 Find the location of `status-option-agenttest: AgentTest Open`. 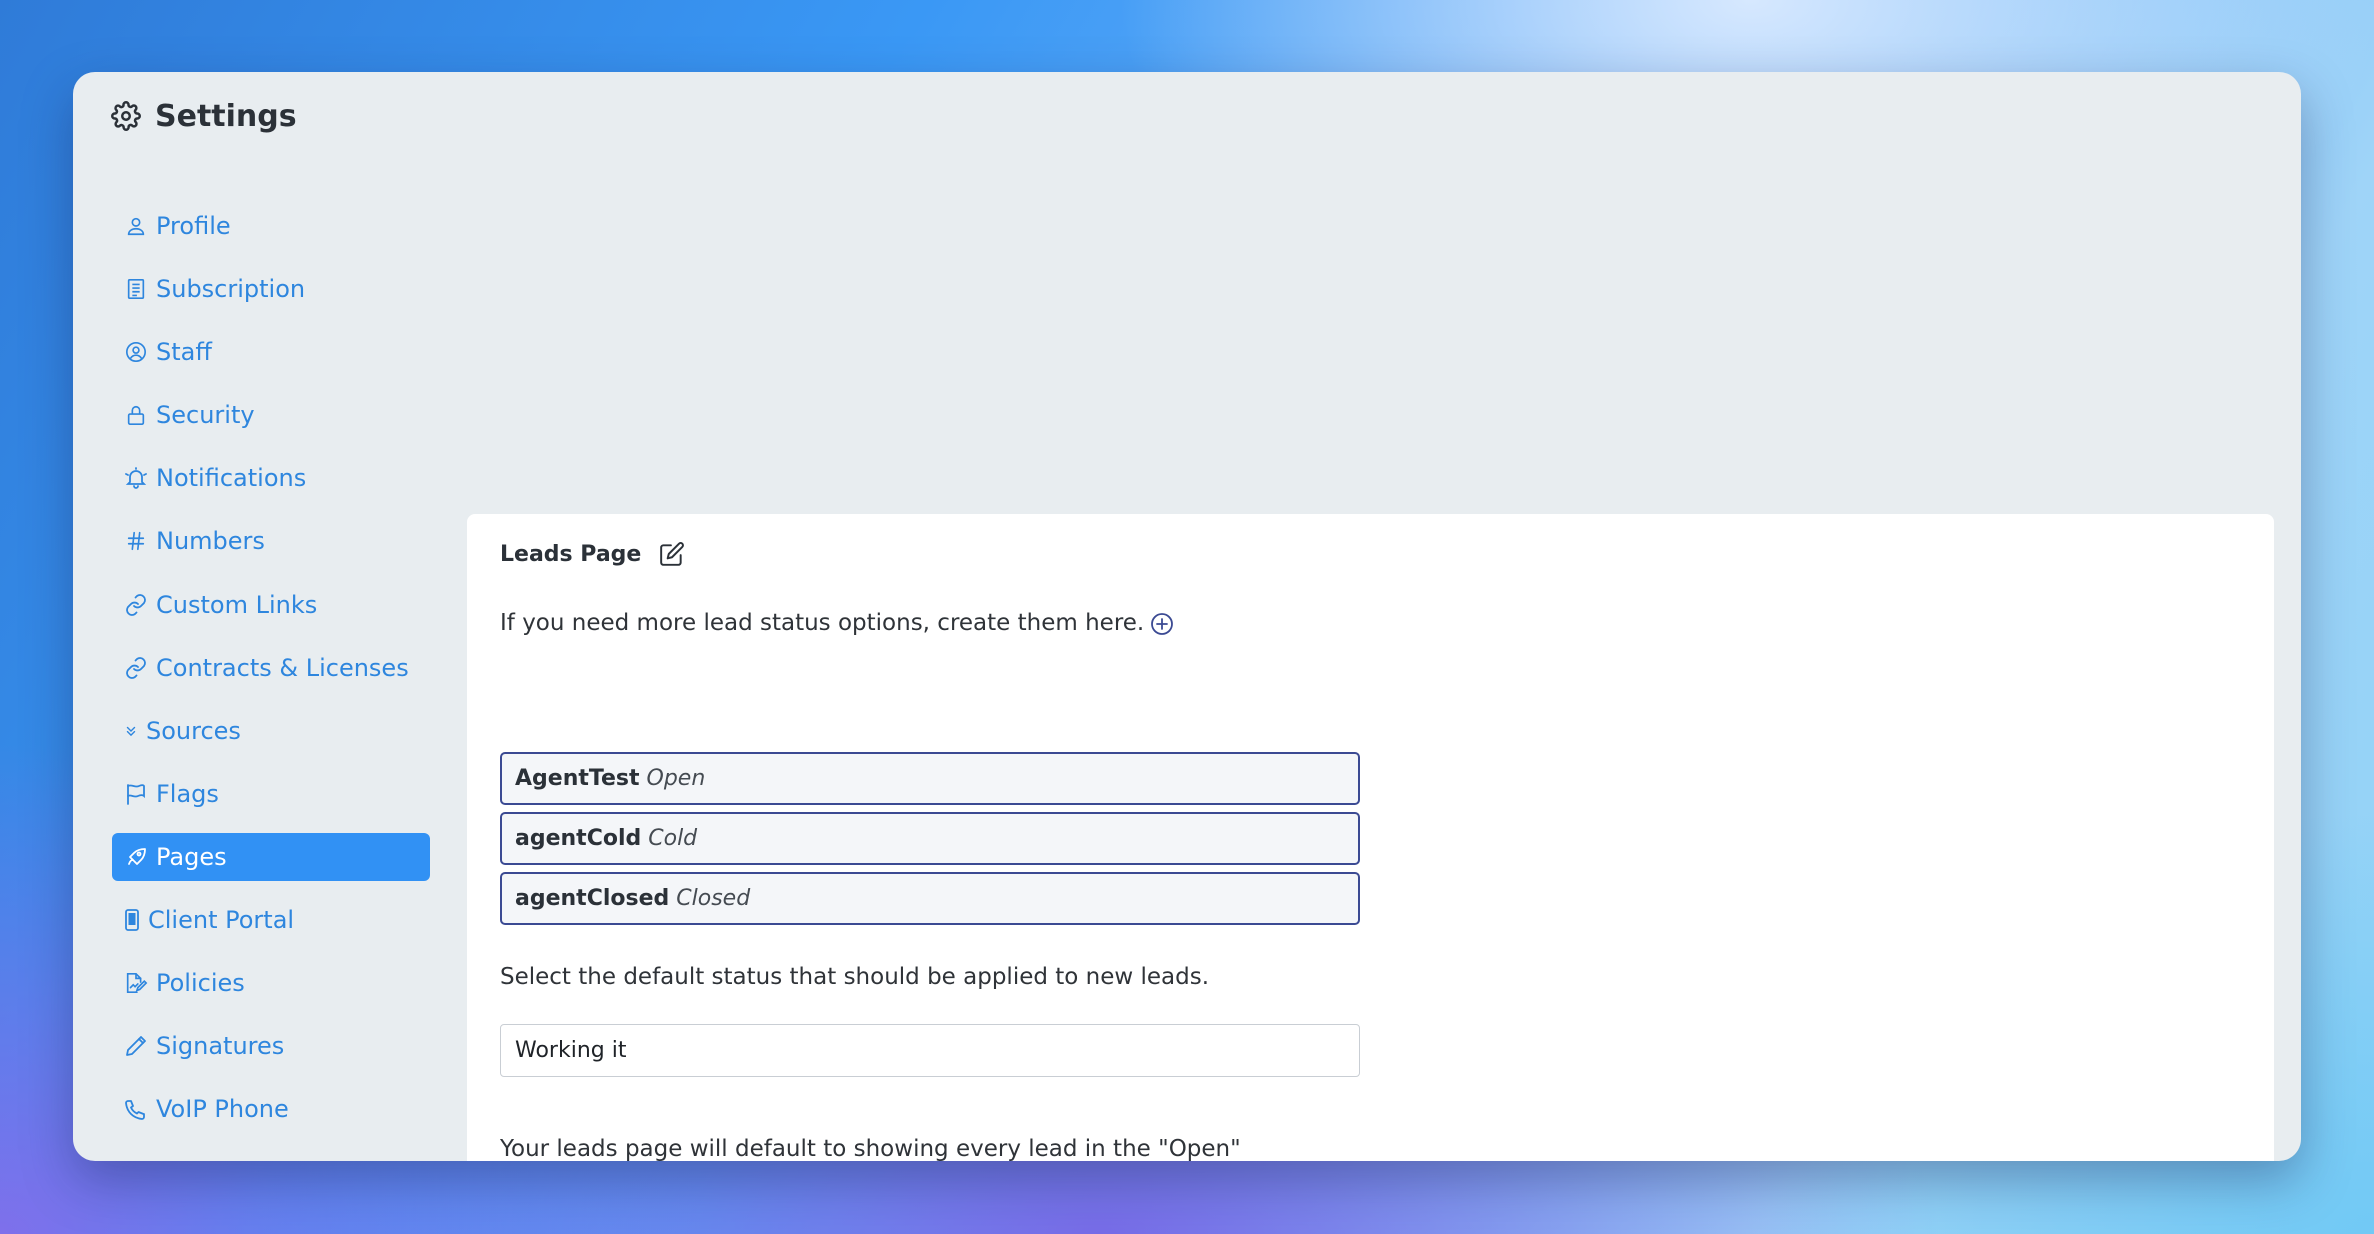

status-option-agenttest: AgentTest Open is located at coordinates (930, 778).